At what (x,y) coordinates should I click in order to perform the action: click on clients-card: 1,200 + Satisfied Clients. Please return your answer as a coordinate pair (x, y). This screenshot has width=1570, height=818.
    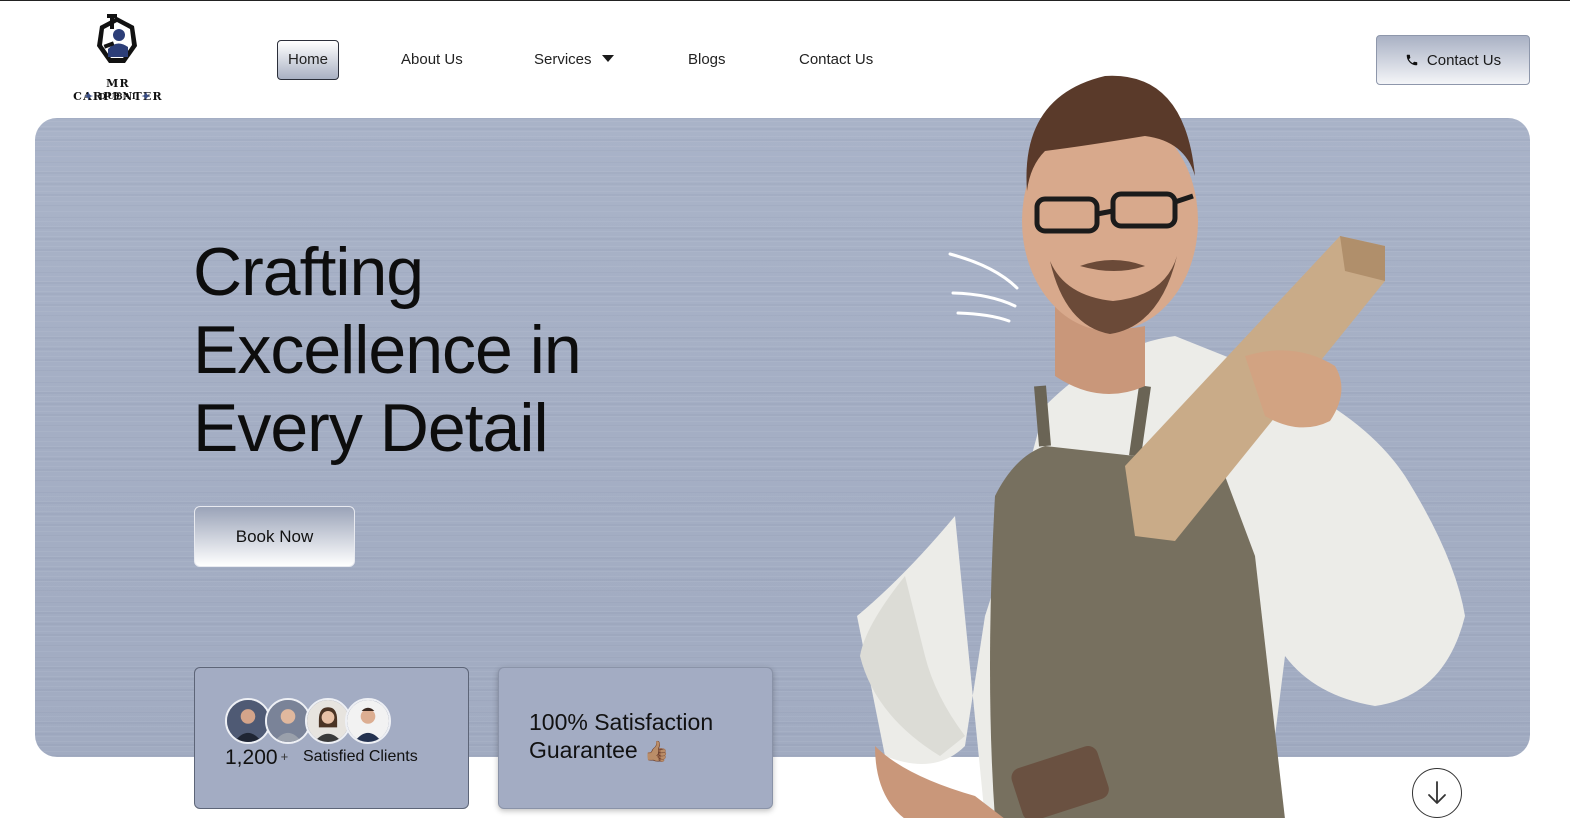
    Looking at the image, I should click on (331, 738).